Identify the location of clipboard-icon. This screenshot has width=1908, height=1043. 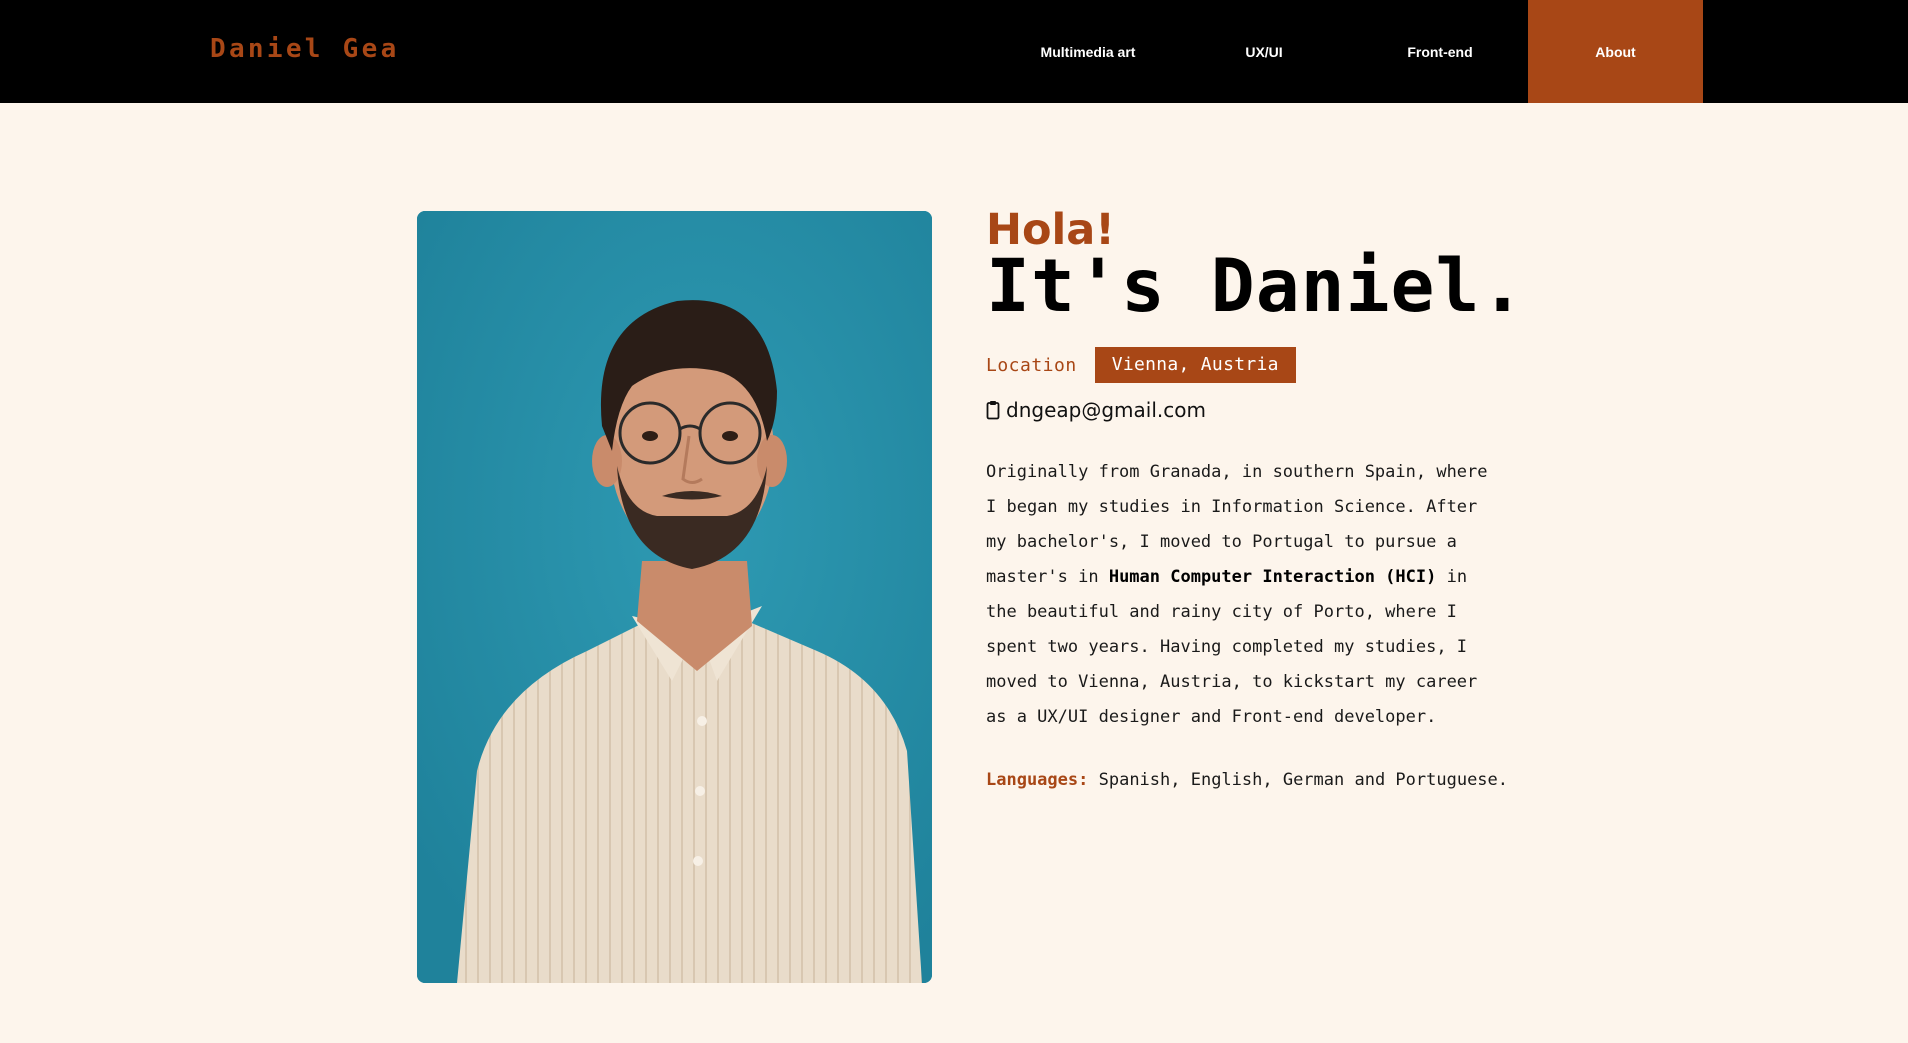
(993, 410).